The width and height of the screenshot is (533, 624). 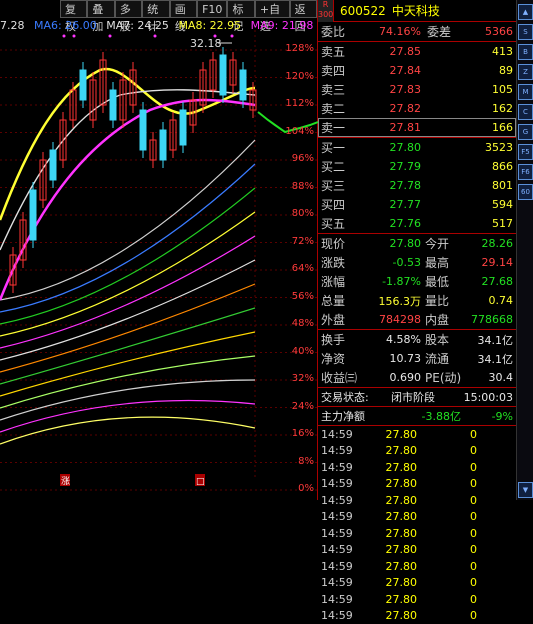 I want to click on toolstrip-button-Z: Z, so click(x=525, y=72).